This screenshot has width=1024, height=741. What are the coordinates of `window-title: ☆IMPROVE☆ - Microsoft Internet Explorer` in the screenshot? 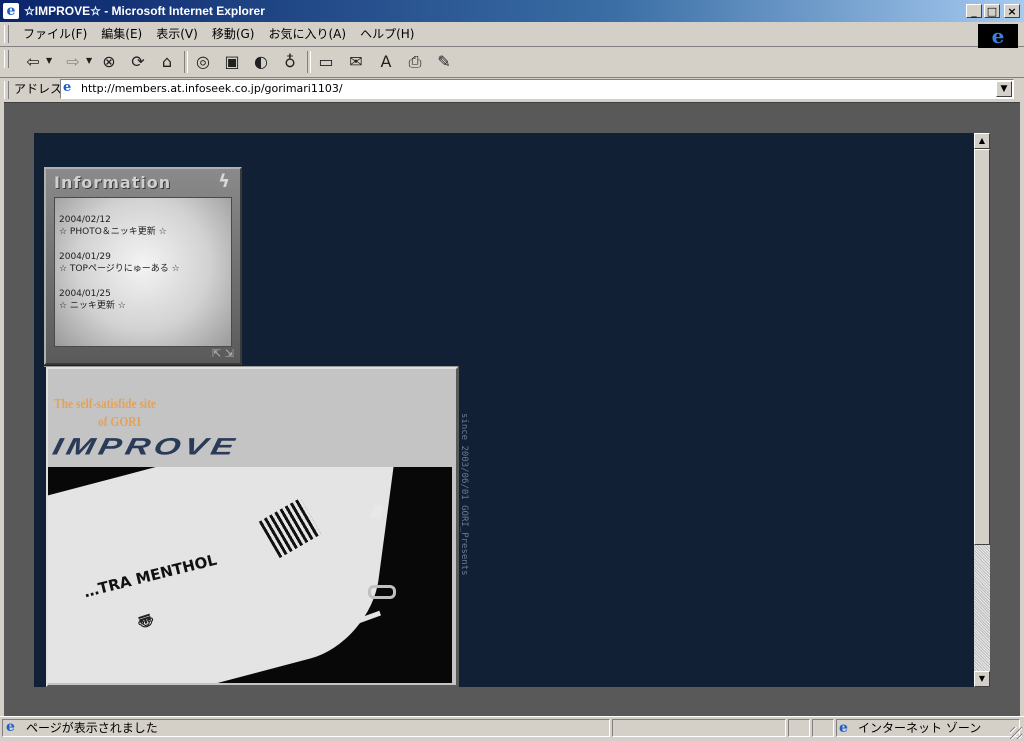 It's located at (144, 11).